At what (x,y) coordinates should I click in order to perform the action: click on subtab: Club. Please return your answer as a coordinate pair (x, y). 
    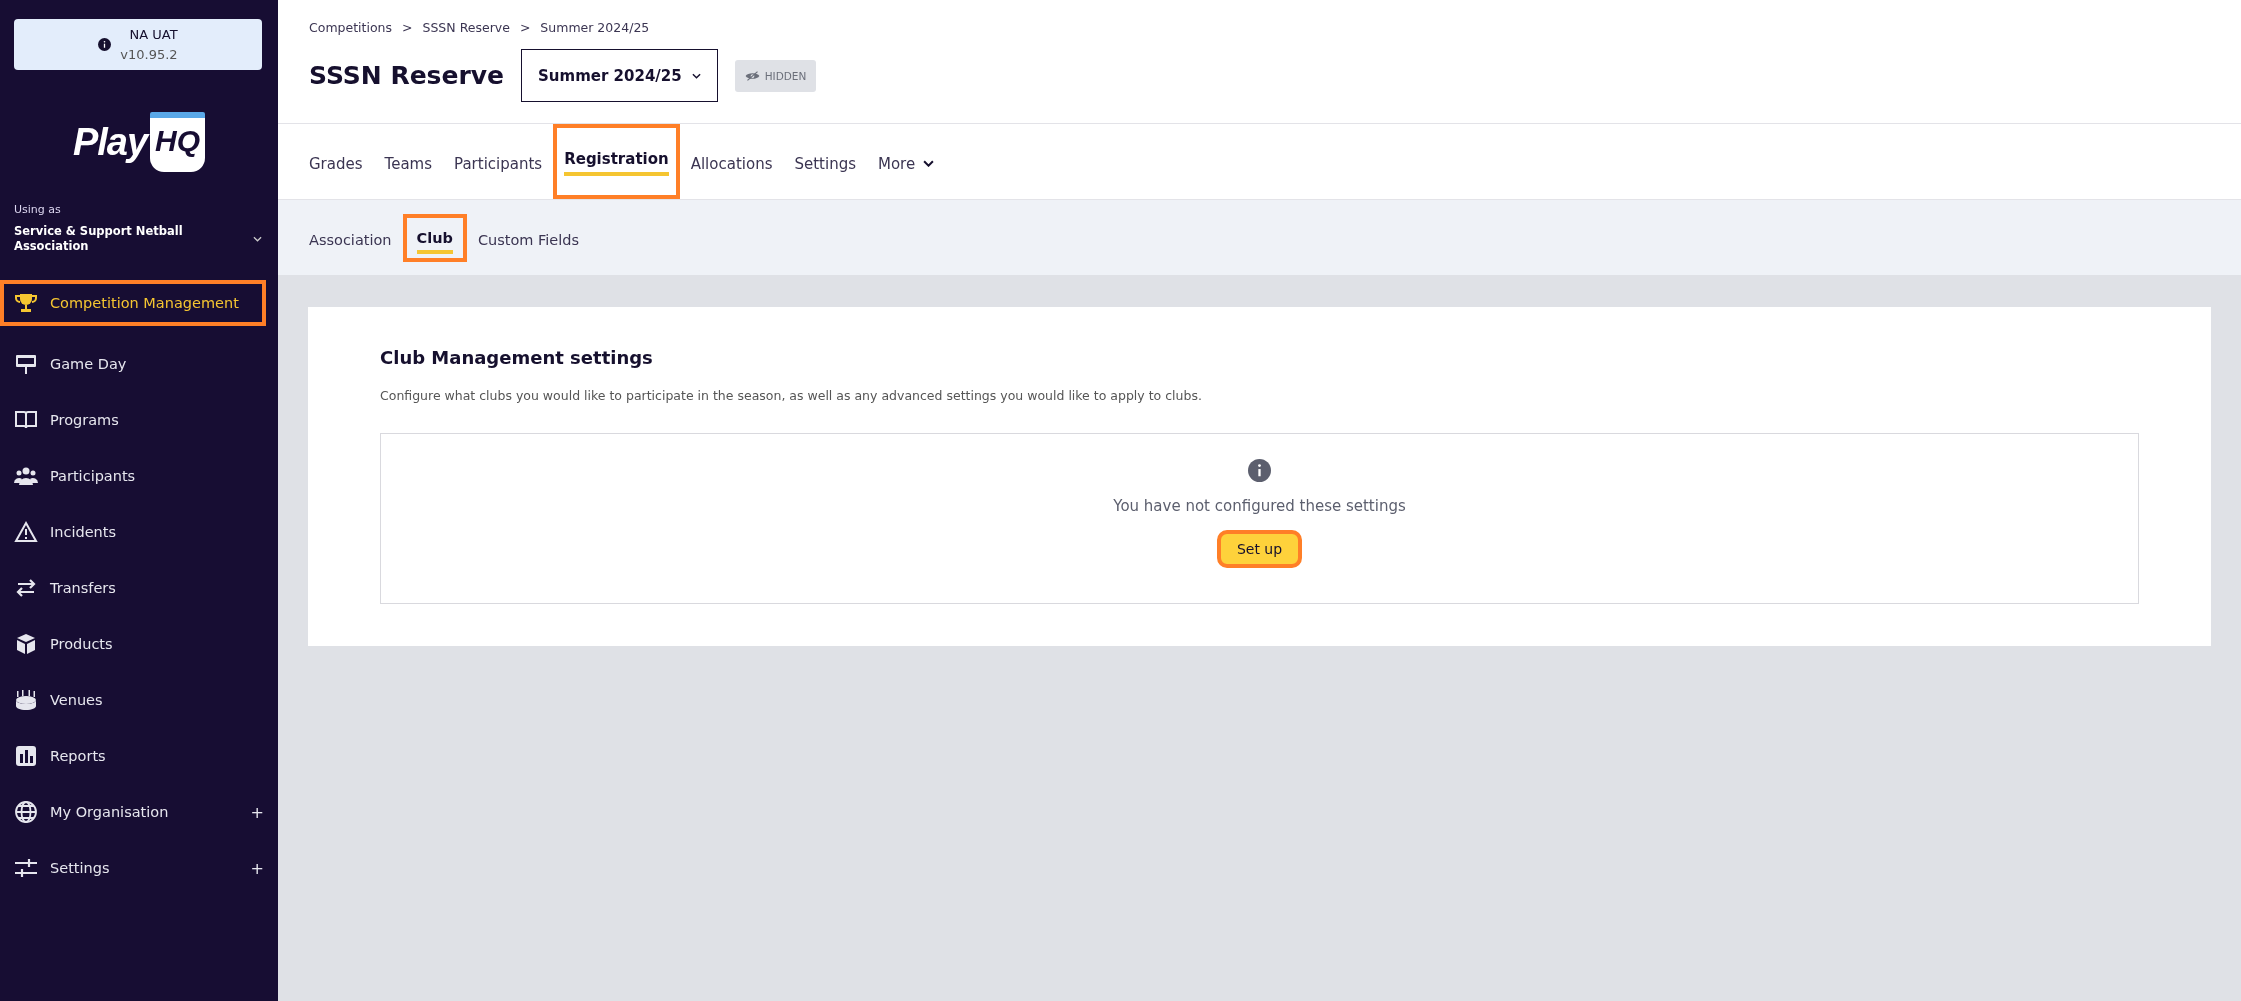
    Looking at the image, I should click on (434, 239).